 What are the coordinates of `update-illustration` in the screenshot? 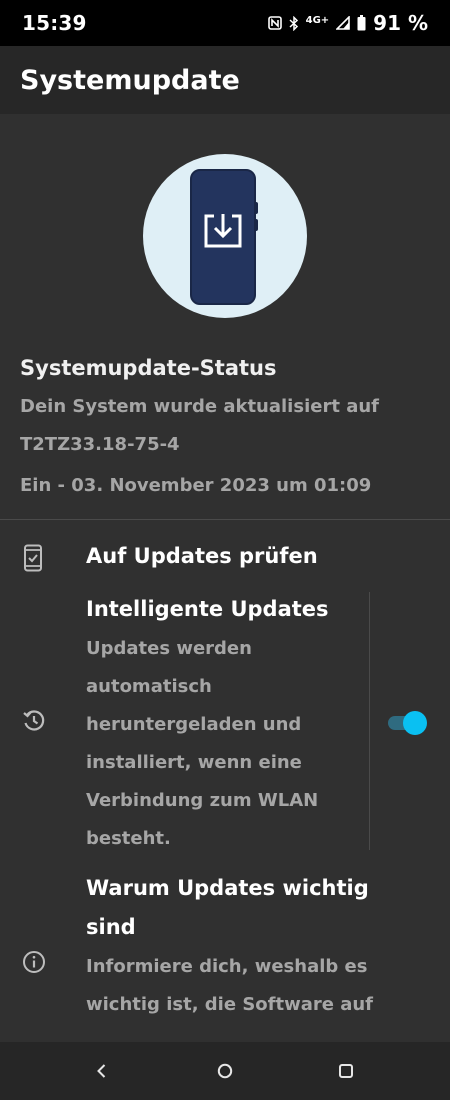 It's located at (225, 236).